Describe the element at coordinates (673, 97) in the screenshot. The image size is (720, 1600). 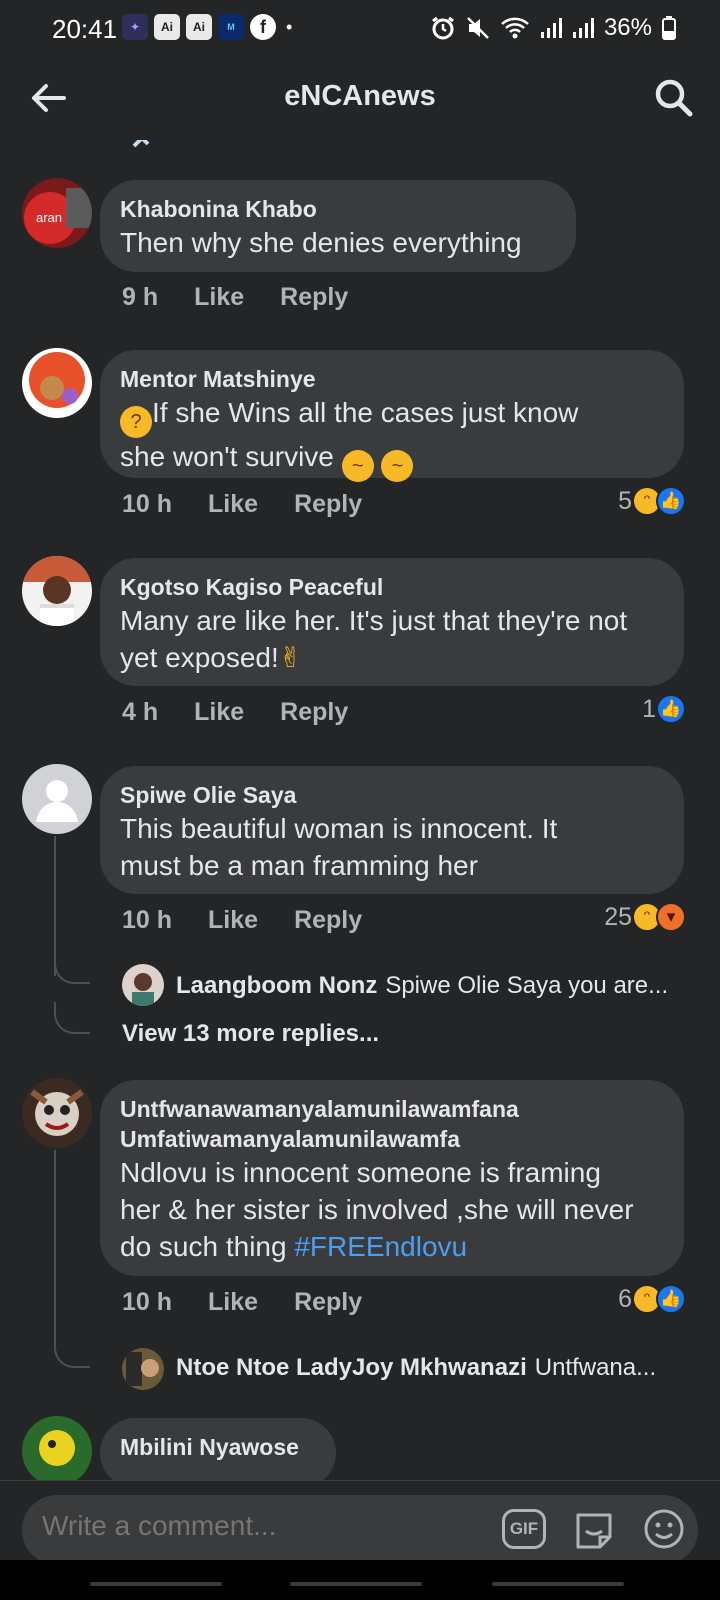
I see `search-icon` at that location.